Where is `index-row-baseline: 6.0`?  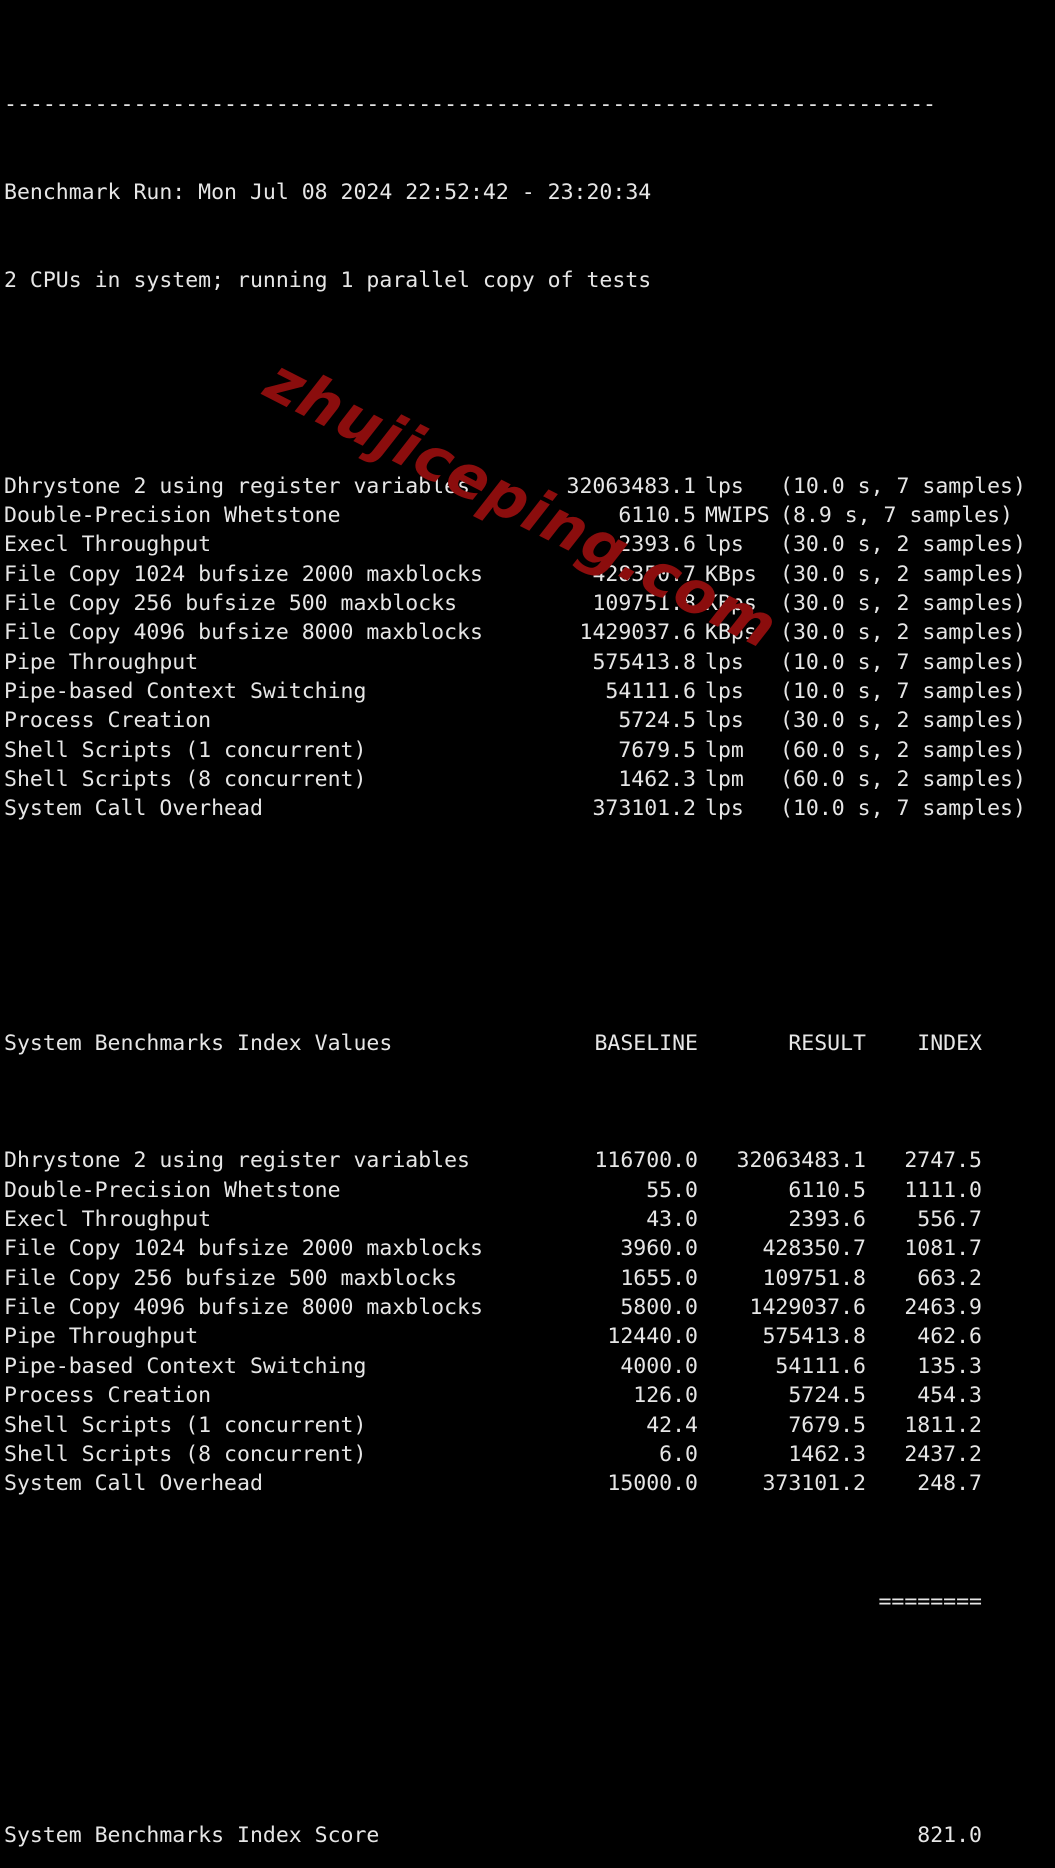 index-row-baseline: 6.0 is located at coordinates (678, 1454).